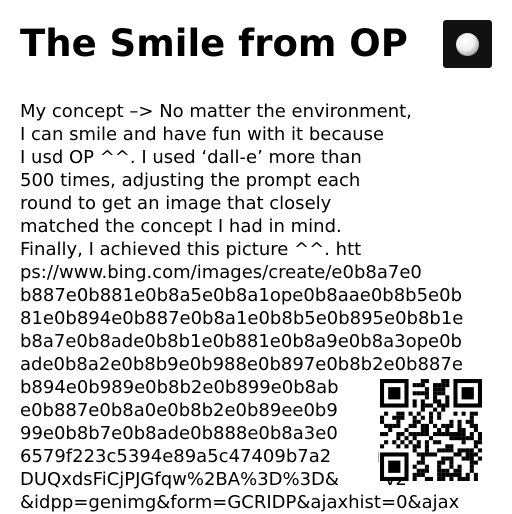  I want to click on text-line: Finally, I achieved this picture ^^. htt, so click(191, 249).